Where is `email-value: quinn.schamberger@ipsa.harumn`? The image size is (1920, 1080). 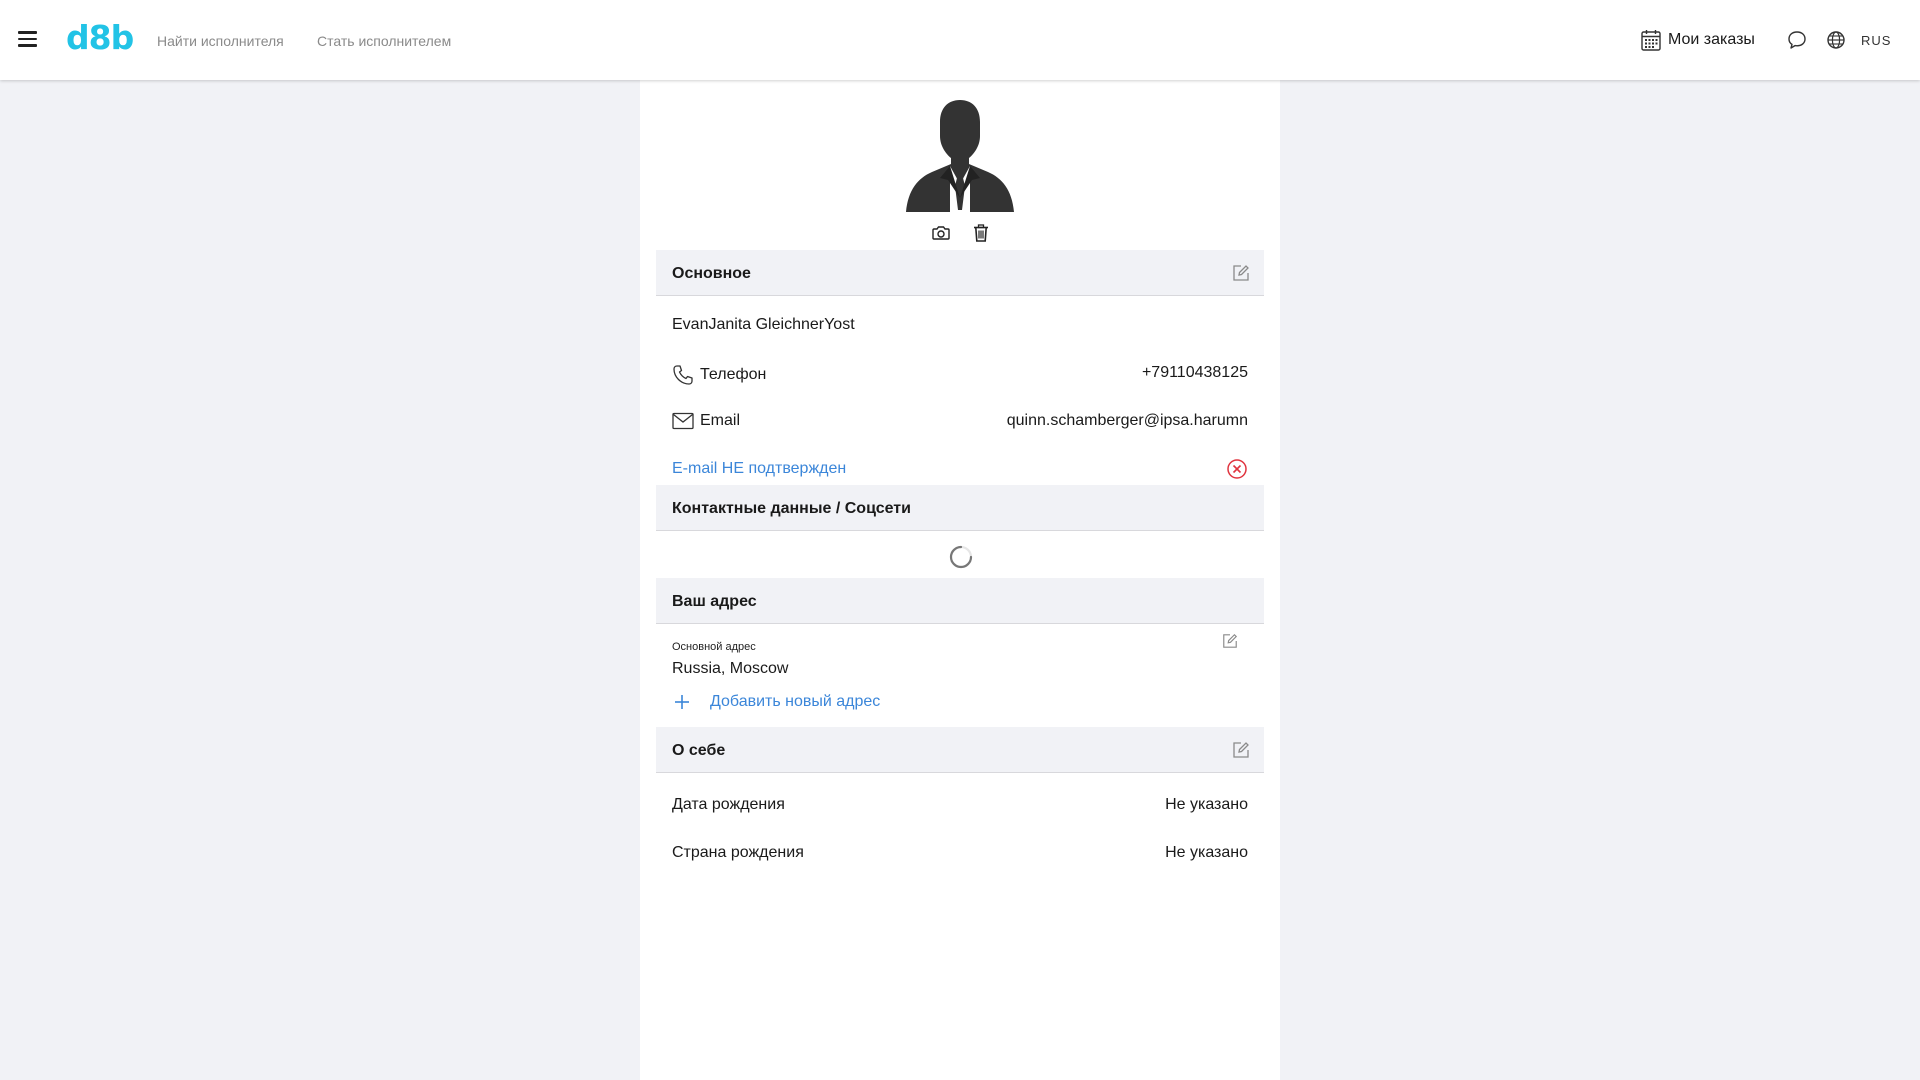 email-value: quinn.schamberger@ipsa.harumn is located at coordinates (1127, 420).